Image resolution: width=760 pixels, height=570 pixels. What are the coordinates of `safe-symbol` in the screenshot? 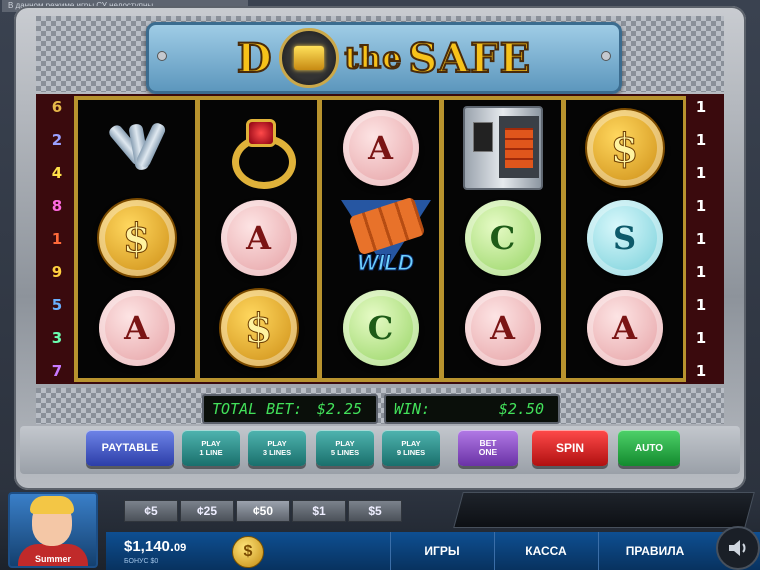 It's located at (502, 148).